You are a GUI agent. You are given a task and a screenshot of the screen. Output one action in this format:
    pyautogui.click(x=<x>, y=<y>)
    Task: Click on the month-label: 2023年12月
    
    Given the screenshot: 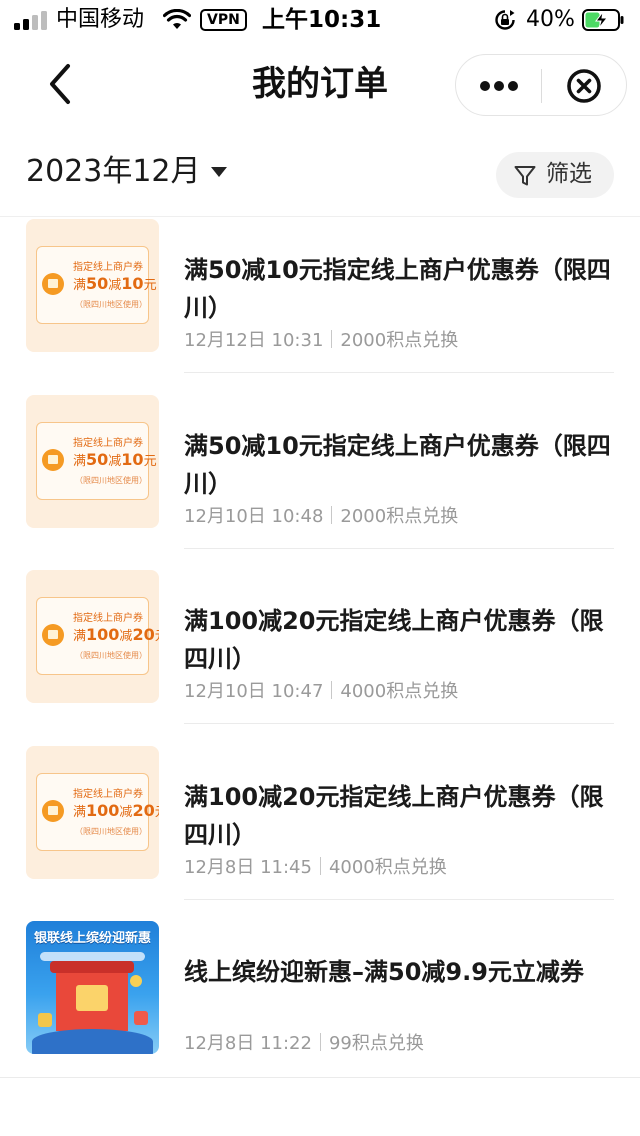 What is the action you would take?
    pyautogui.click(x=113, y=171)
    